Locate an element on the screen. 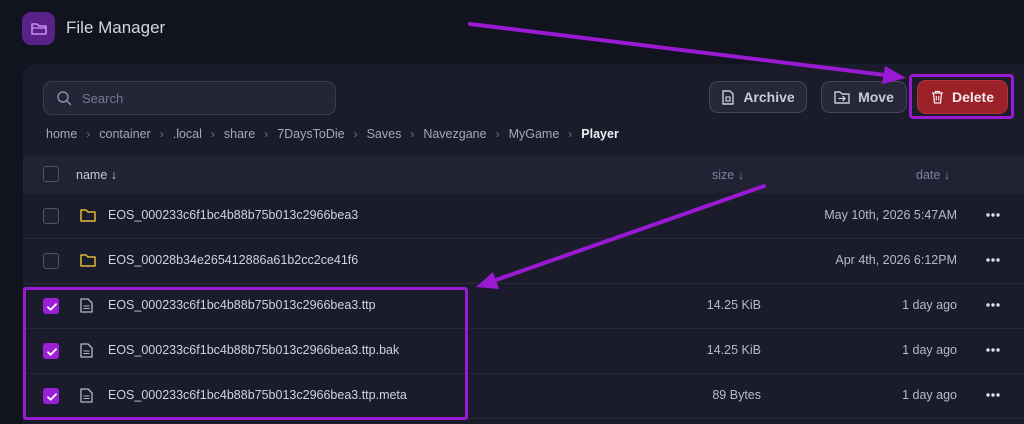  breadcrumb-item: home is located at coordinates (61, 134).